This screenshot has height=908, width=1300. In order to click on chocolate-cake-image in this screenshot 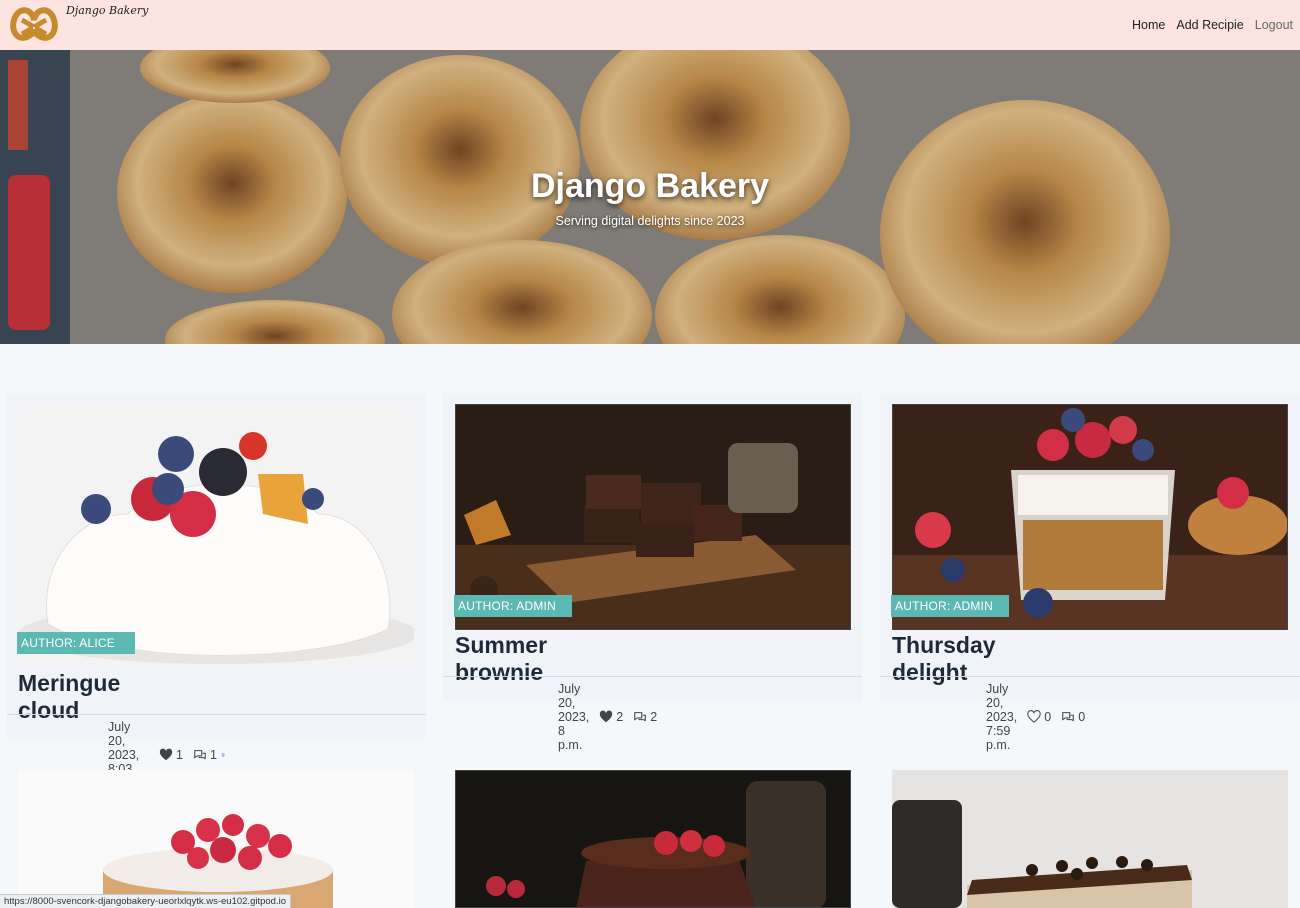, I will do `click(653, 839)`.